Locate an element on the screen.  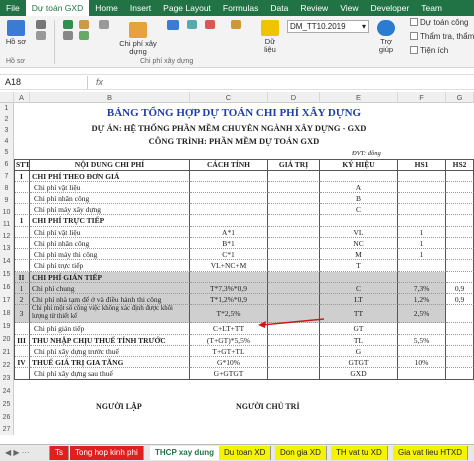
row-header: 1 is located at coordinates (7, 108).